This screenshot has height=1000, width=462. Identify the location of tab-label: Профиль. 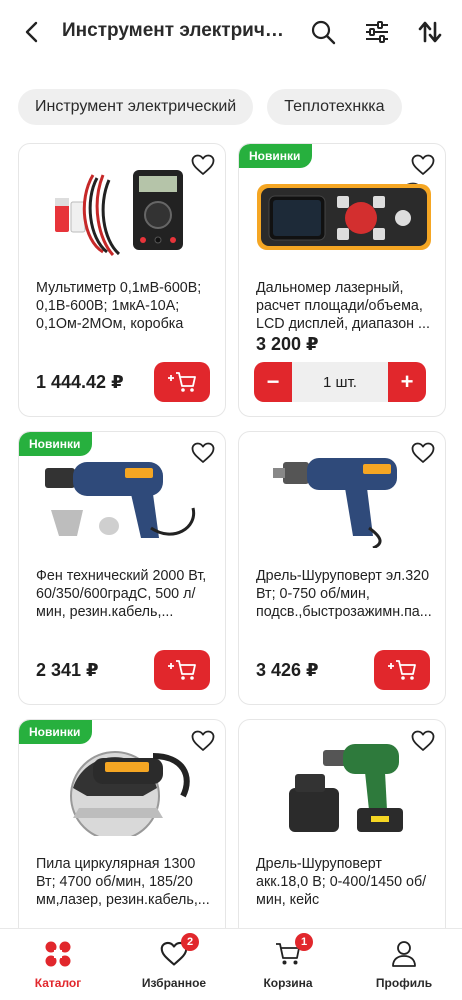
(404, 983).